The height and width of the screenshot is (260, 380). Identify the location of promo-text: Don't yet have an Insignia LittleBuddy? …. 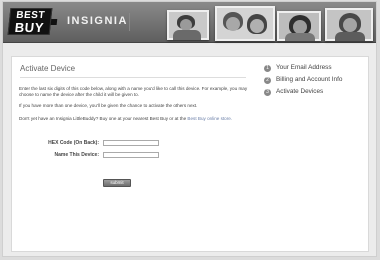
(134, 119).